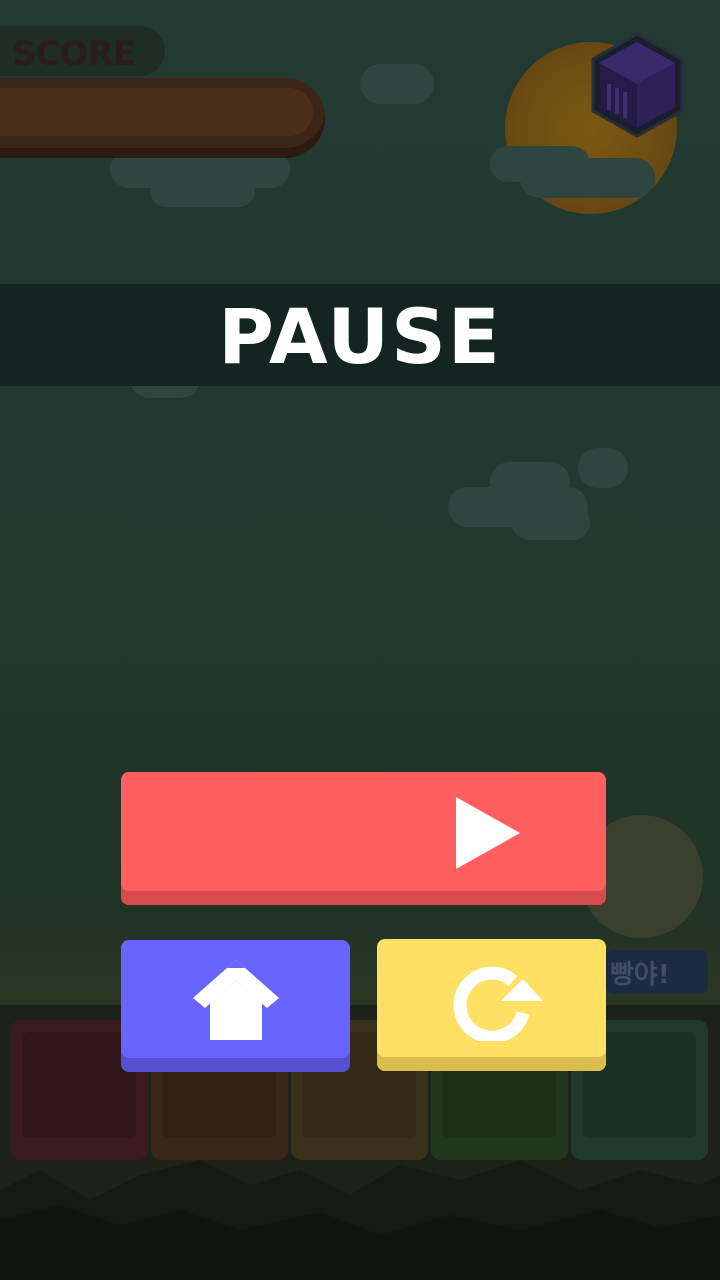 The height and width of the screenshot is (1280, 720). I want to click on speech-bubble: 빵야!, so click(657, 972).